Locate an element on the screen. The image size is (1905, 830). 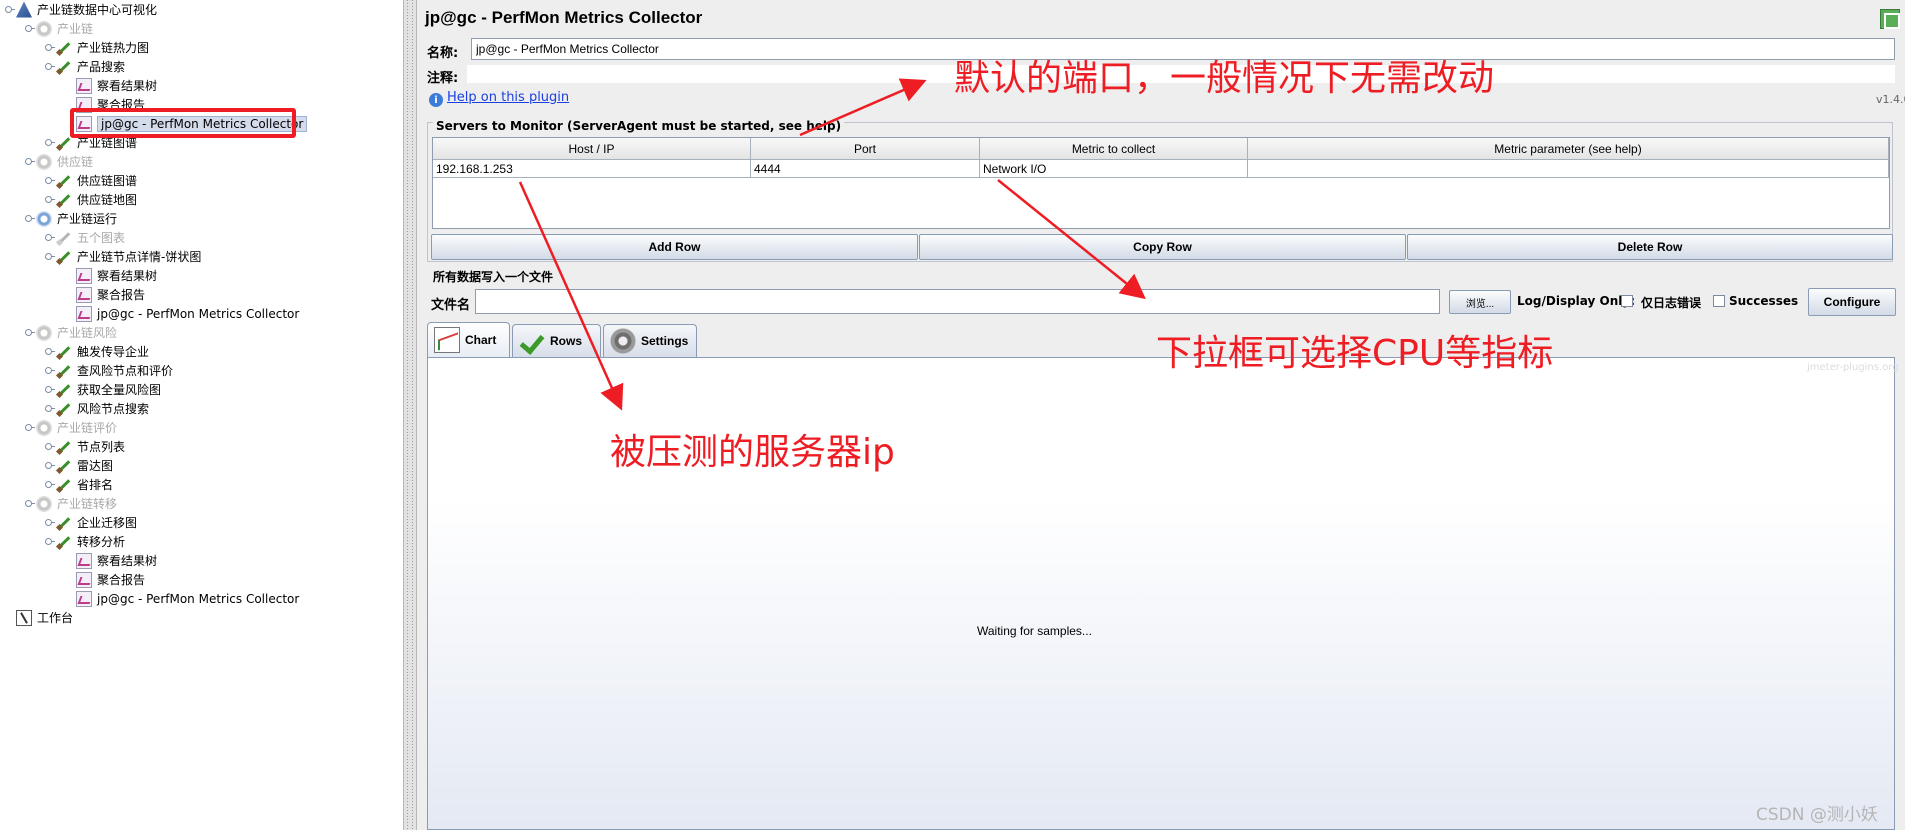
tree-item: 节点列表 is located at coordinates (84, 446).